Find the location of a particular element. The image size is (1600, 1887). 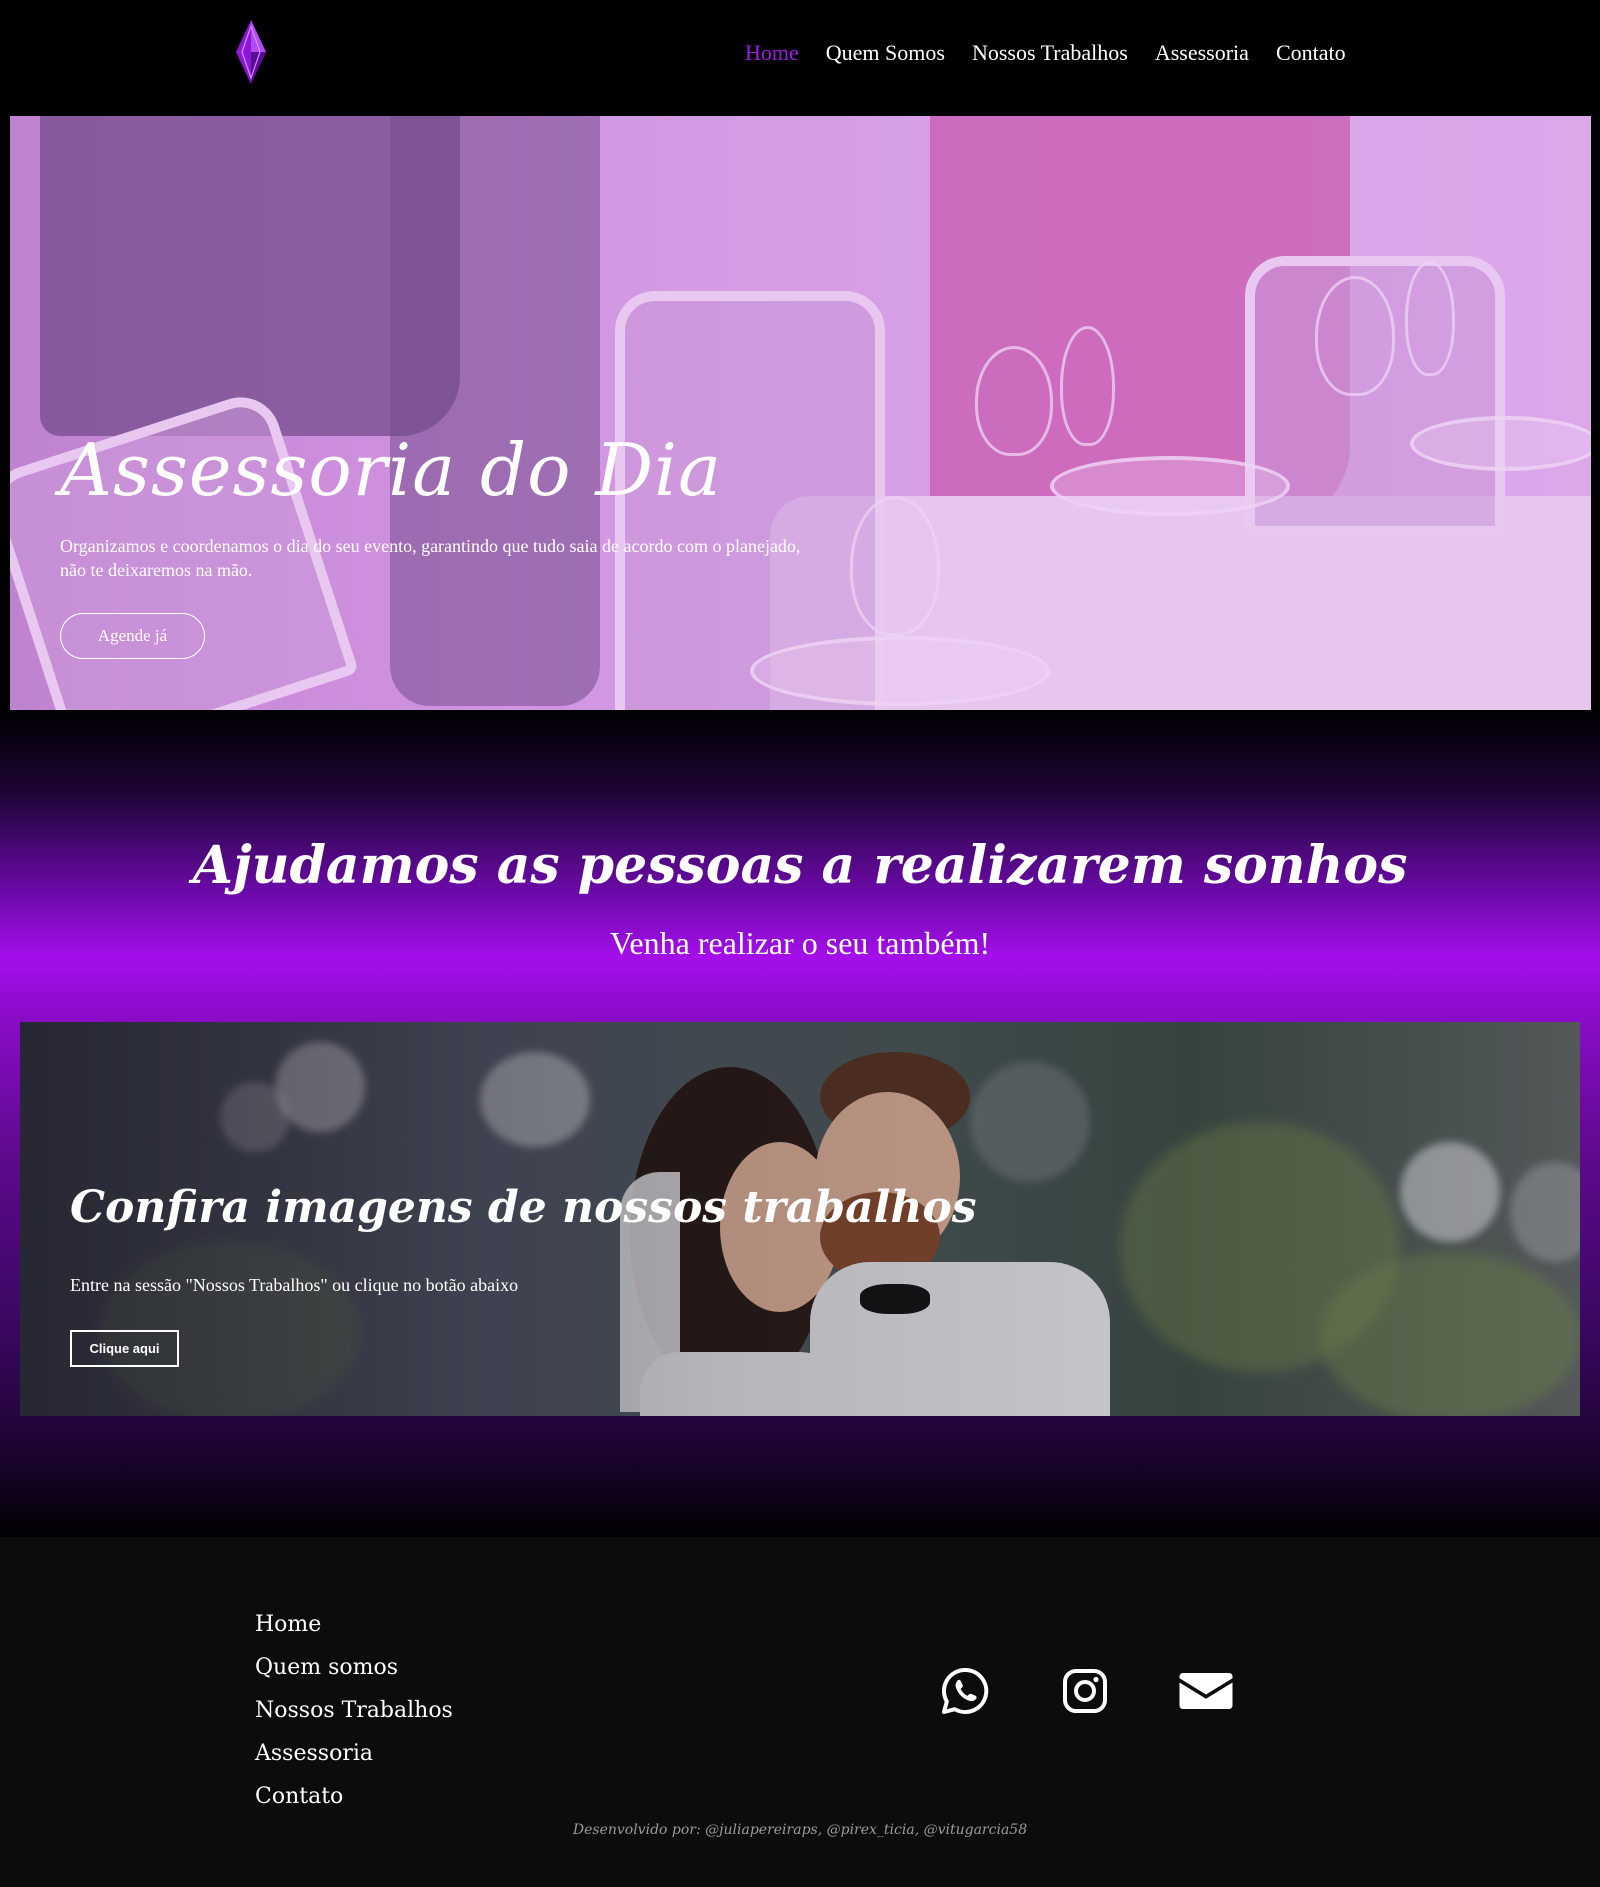

works-title: Confira imagens de nossos trabalhos is located at coordinates (523, 1207).